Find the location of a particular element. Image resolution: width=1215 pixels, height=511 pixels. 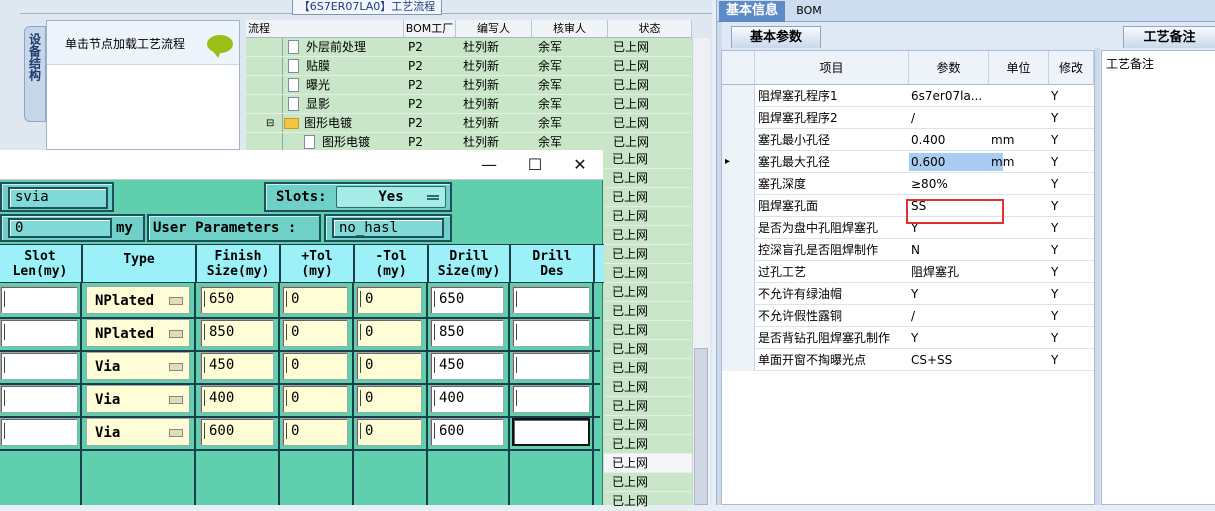

minimize-icon: — is located at coordinates (489, 165).